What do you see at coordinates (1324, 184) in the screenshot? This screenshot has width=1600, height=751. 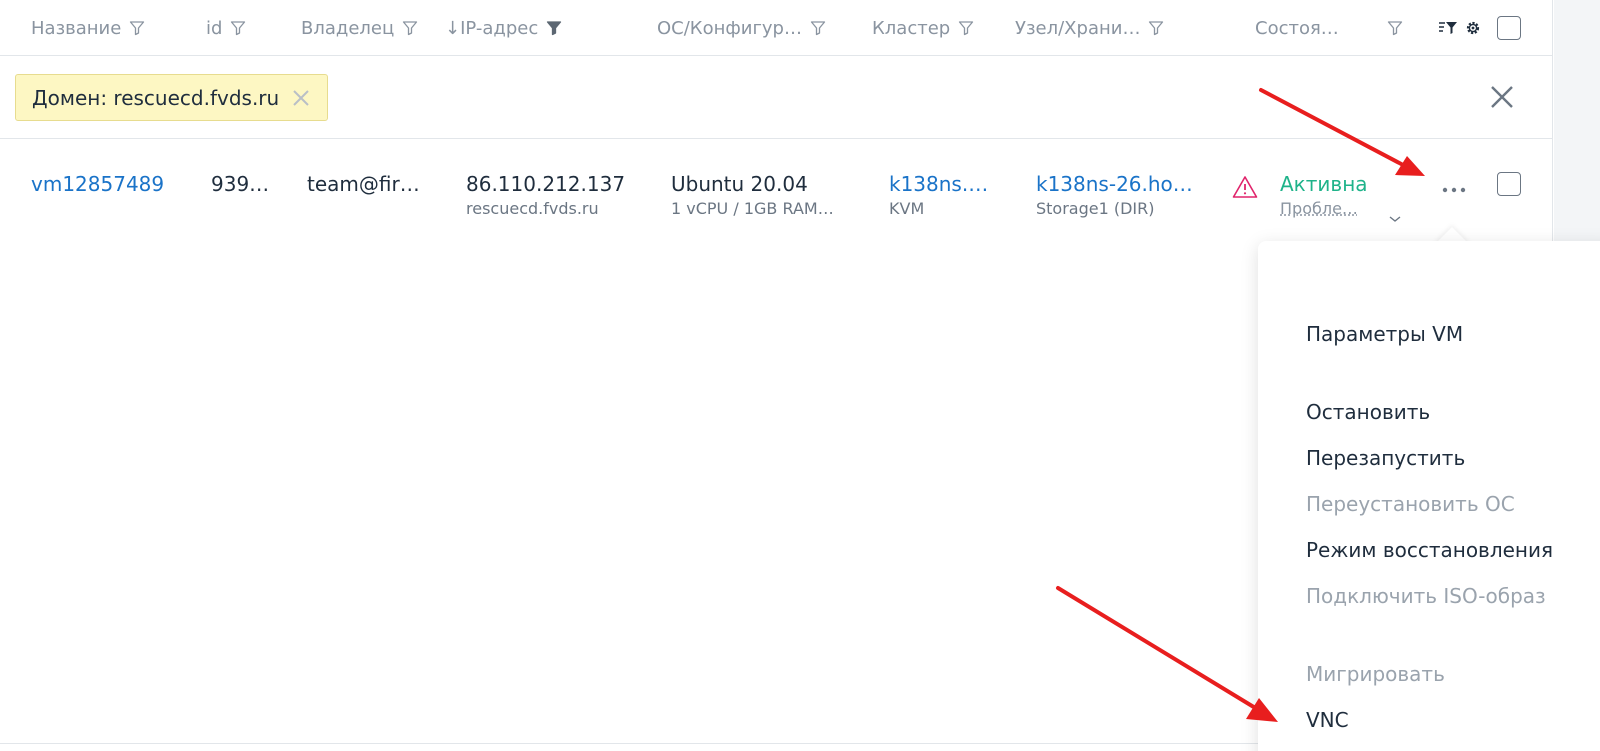 I see `vm-state: Активна` at bounding box center [1324, 184].